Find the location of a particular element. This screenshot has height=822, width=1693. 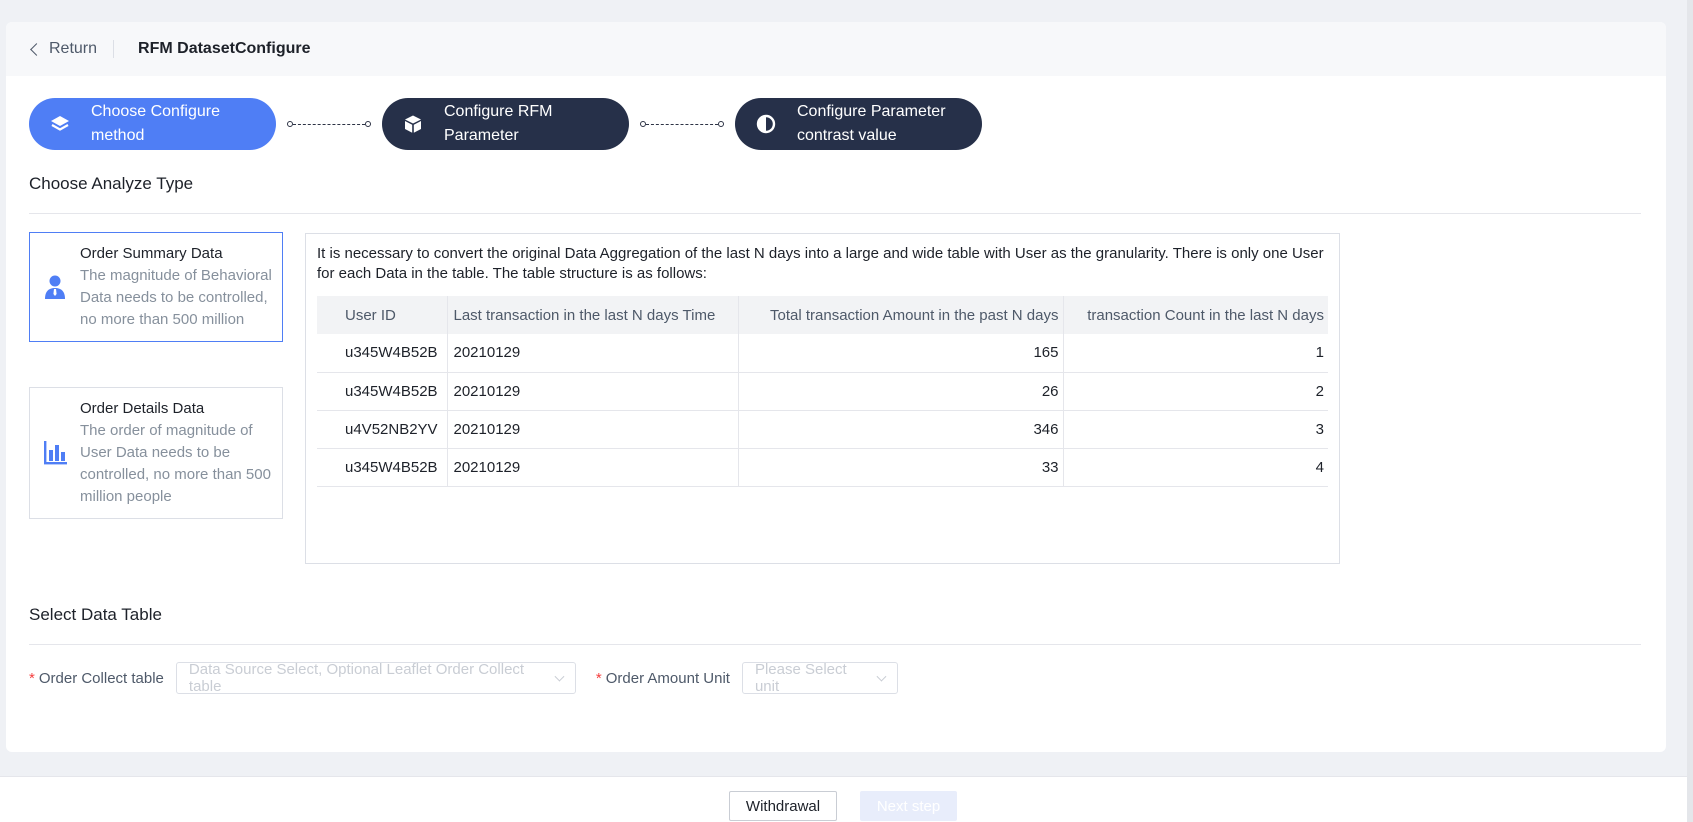

table-row: u345W4B52B 20210129 26 2 is located at coordinates (822, 391).